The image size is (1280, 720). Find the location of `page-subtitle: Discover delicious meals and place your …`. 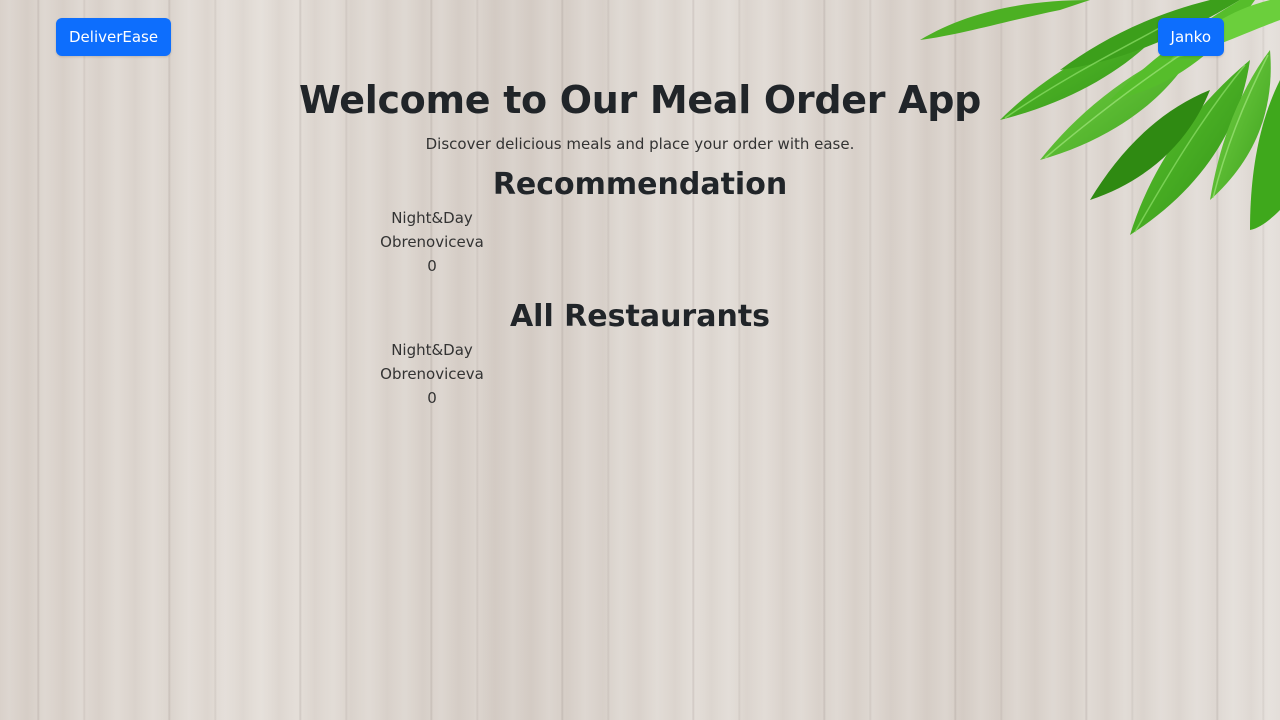

page-subtitle: Discover delicious meals and place your … is located at coordinates (640, 144).